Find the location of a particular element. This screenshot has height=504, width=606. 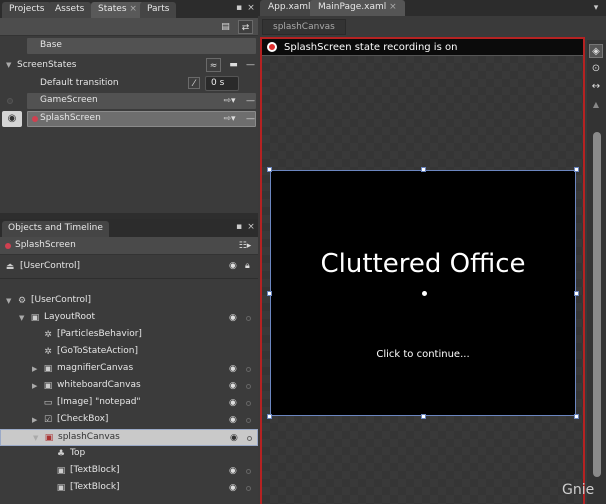

state-splashscreen: ◉ SplashScreen ⇨▾ — is located at coordinates (129, 119).